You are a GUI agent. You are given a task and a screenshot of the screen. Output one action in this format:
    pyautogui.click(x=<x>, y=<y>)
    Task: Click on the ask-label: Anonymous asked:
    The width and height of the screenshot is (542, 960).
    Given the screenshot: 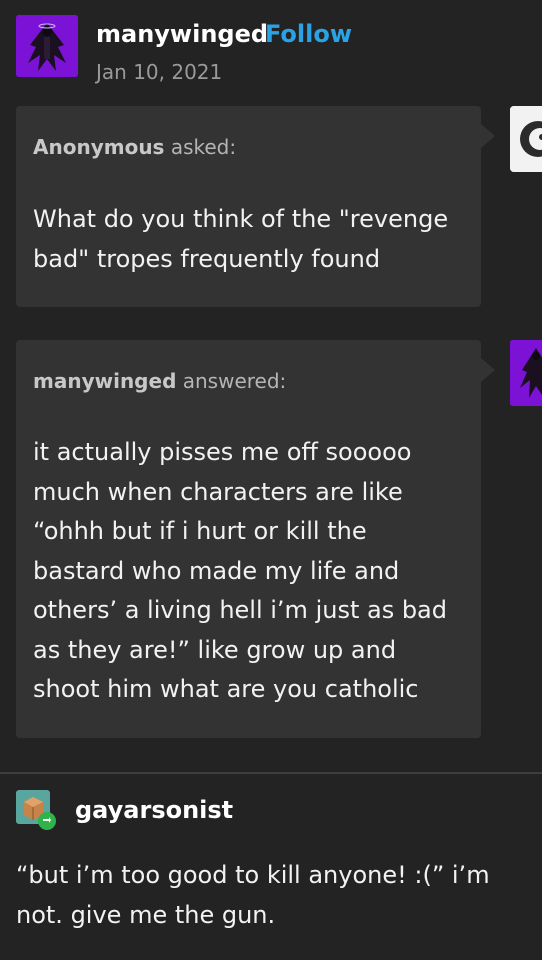 What is the action you would take?
    pyautogui.click(x=248, y=147)
    